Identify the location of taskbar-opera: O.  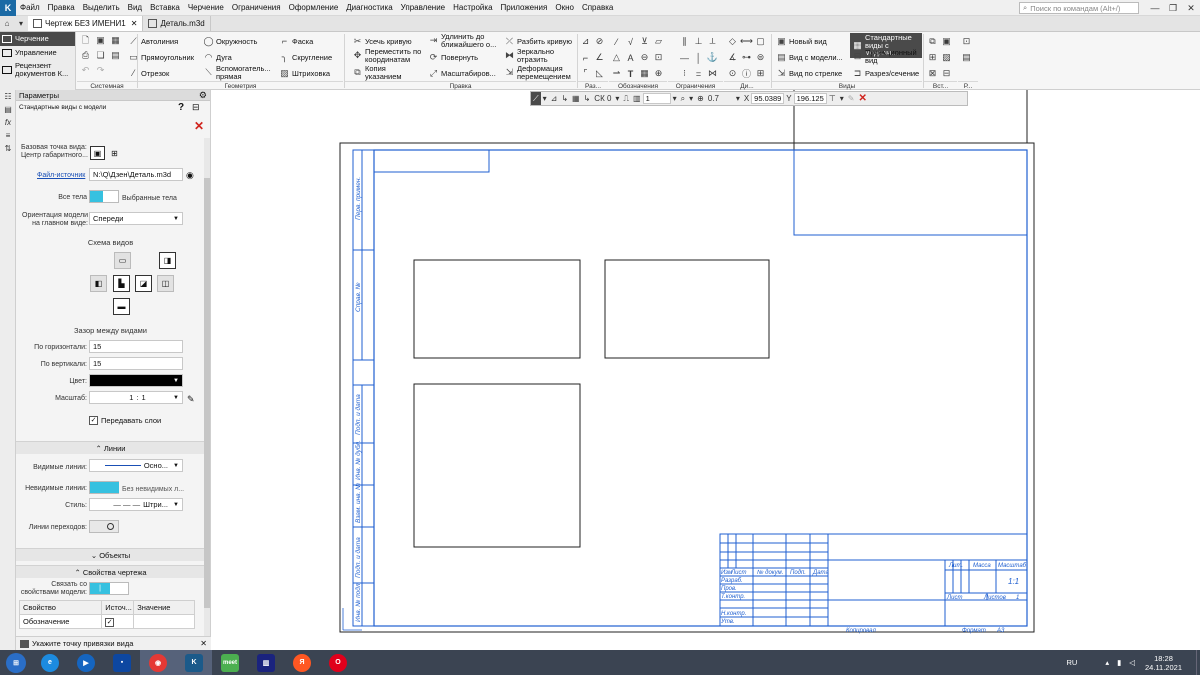
(338, 662).